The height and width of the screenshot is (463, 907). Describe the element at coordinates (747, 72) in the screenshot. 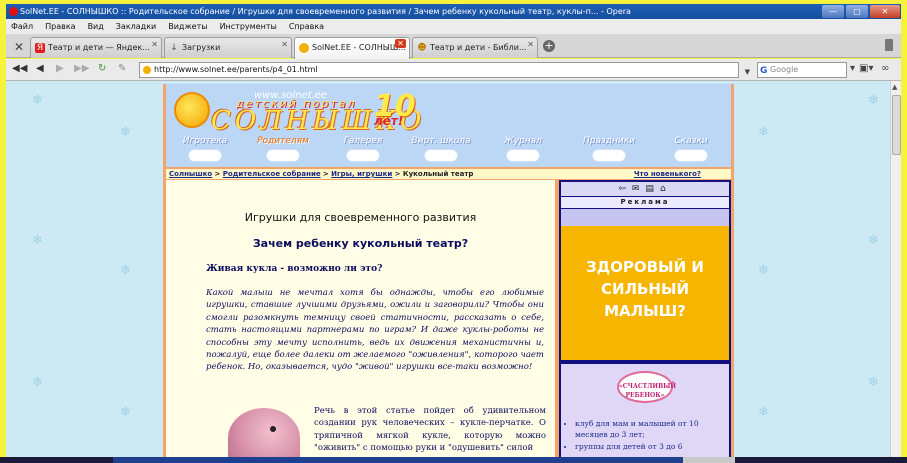

I see `address-dropdown-icon: ▼` at that location.